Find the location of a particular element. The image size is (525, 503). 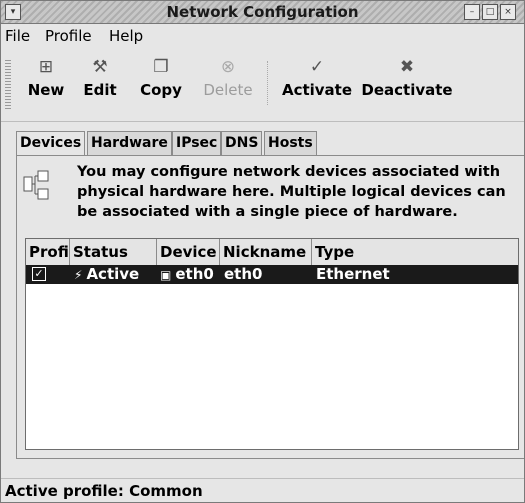

table-row: ✓ ⚡ Active ▣ eth0 eth0 Ethernet is located at coordinates (272, 274).